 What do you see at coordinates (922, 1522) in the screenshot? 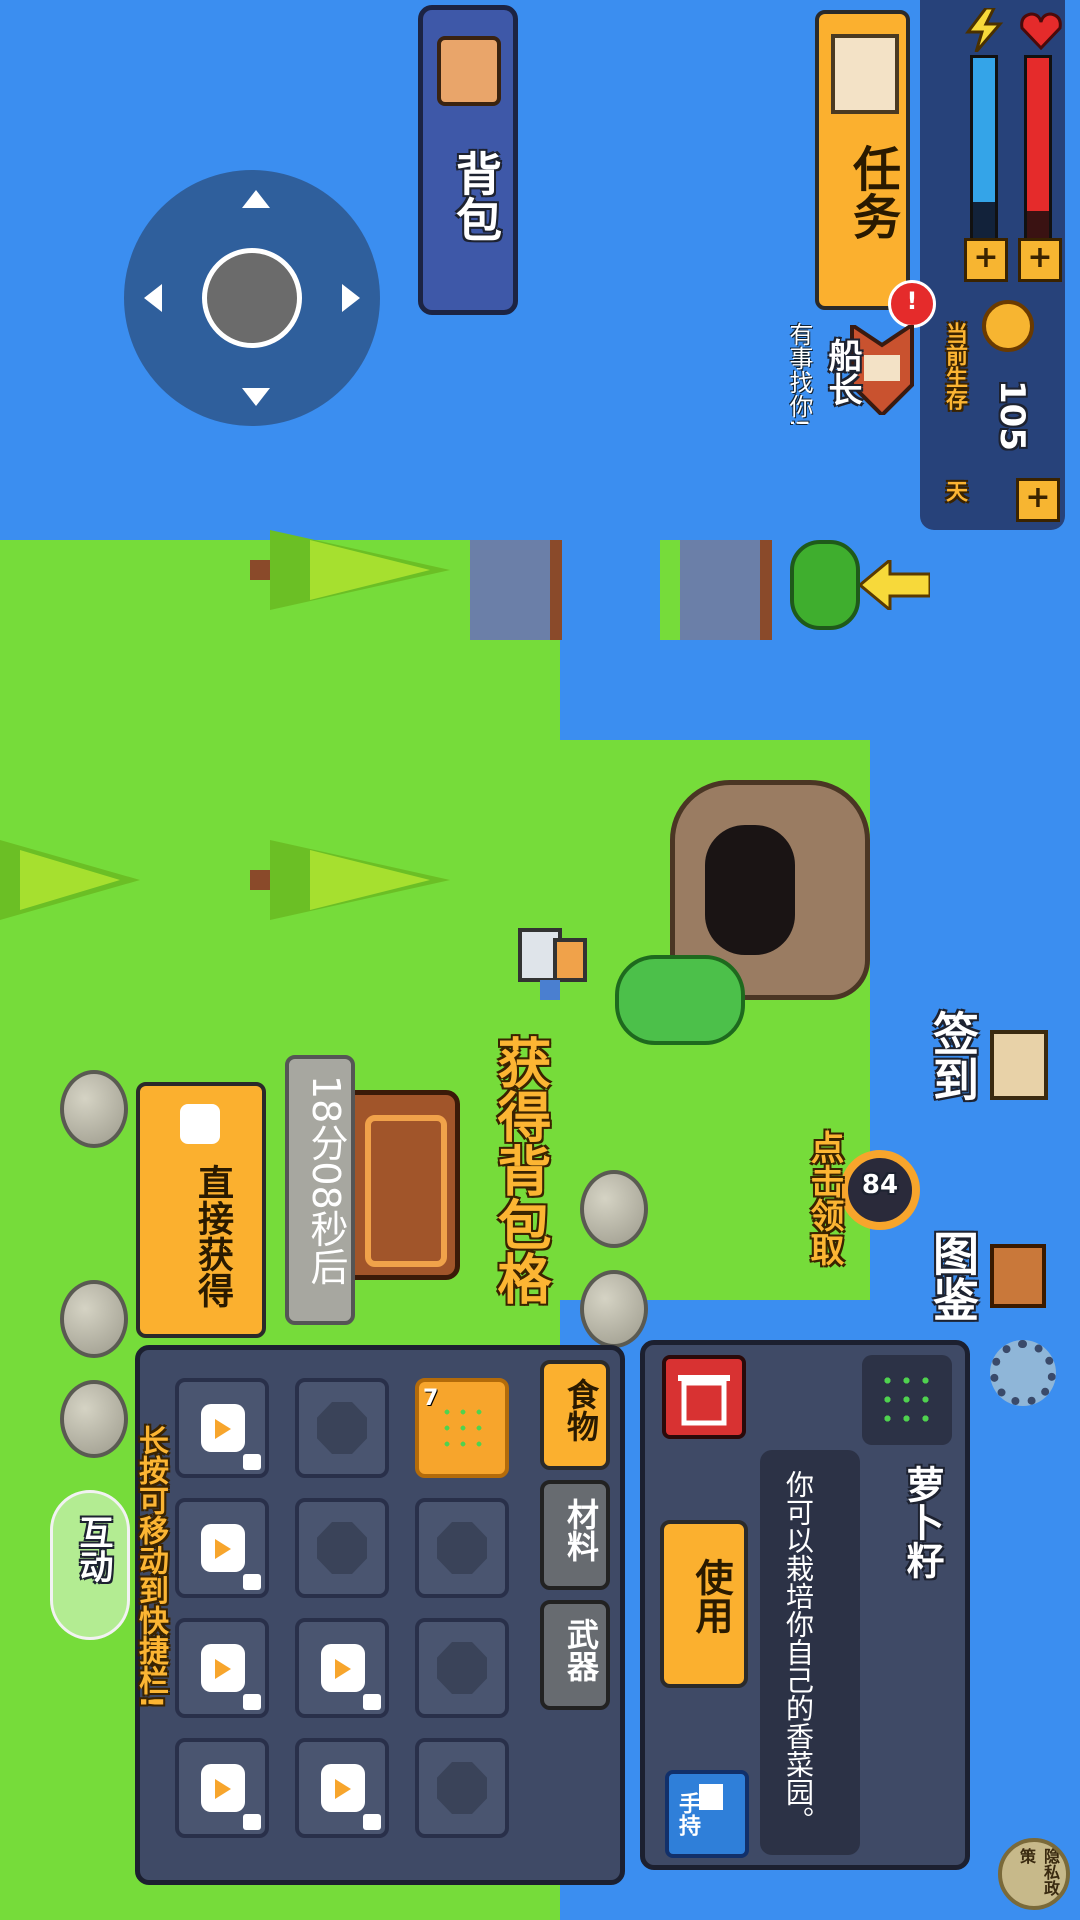
I see `item-name: 萝卜籽` at bounding box center [922, 1522].